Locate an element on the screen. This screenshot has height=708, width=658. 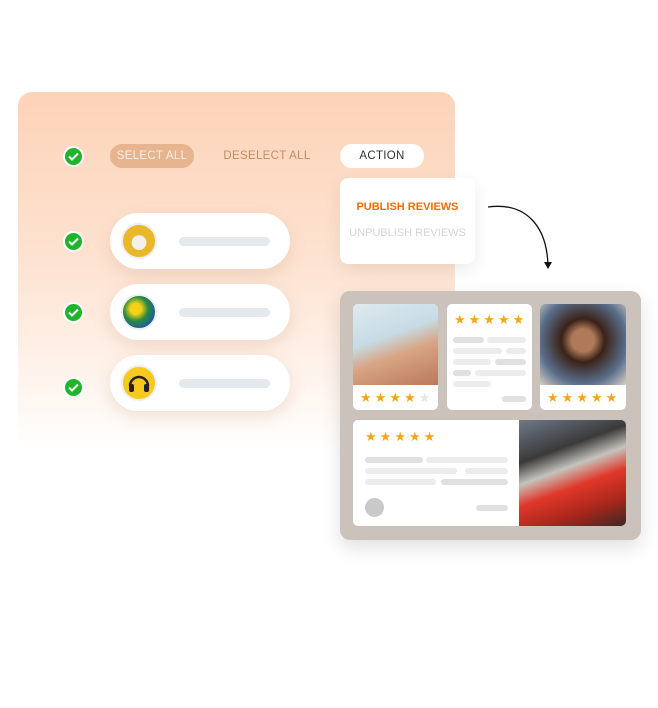
action-button: ACTION is located at coordinates (382, 156).